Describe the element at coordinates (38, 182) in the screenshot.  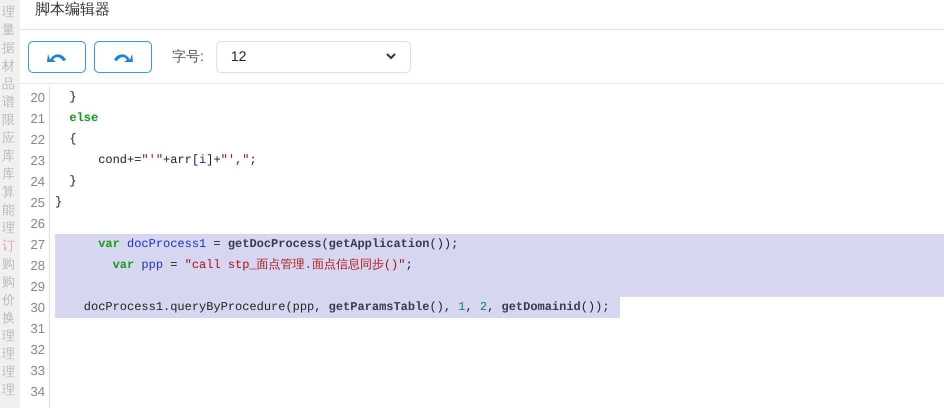
I see `line-number: 24` at that location.